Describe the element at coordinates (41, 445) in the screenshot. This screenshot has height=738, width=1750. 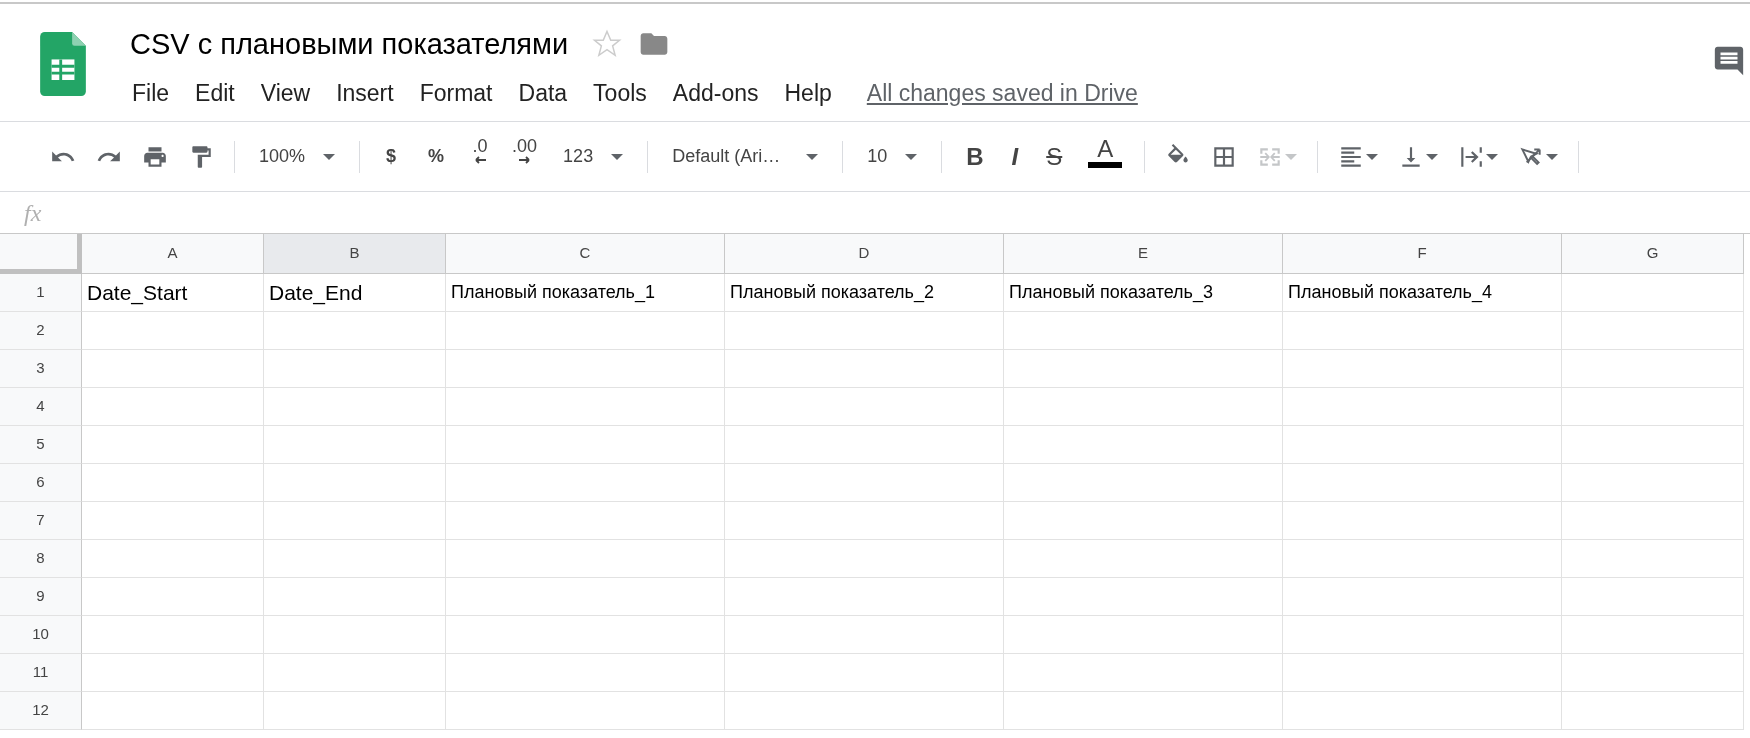
I see `row-header: 5` at that location.